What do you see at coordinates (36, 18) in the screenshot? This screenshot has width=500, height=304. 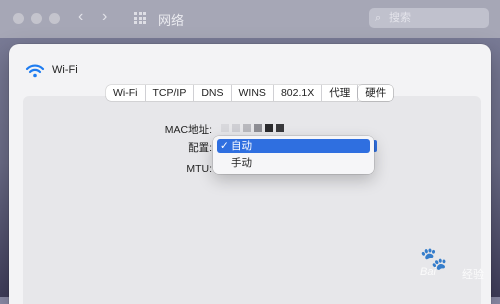 I see `minimize-window-button` at bounding box center [36, 18].